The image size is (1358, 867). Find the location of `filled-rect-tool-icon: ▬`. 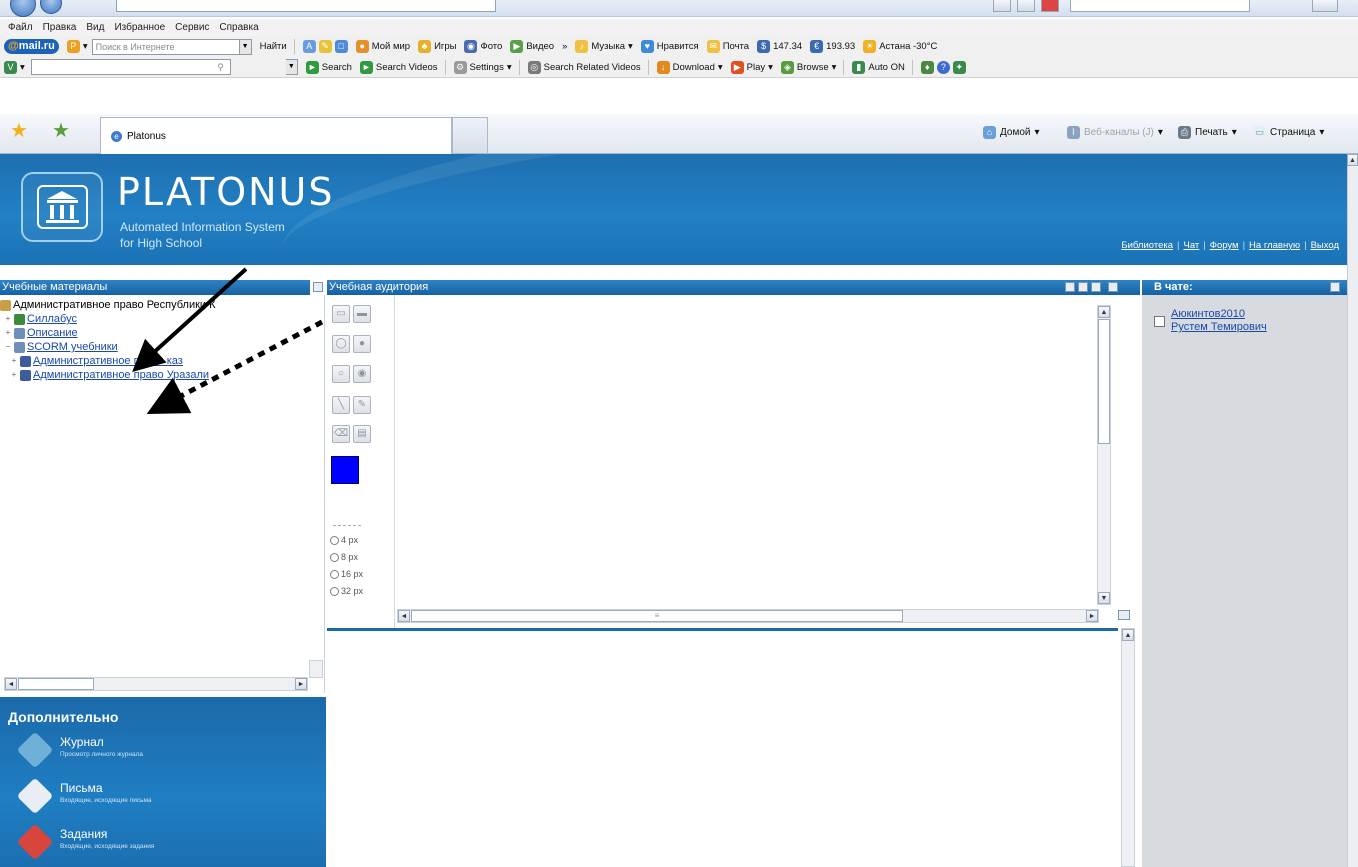

filled-rect-tool-icon: ▬ is located at coordinates (362, 314).